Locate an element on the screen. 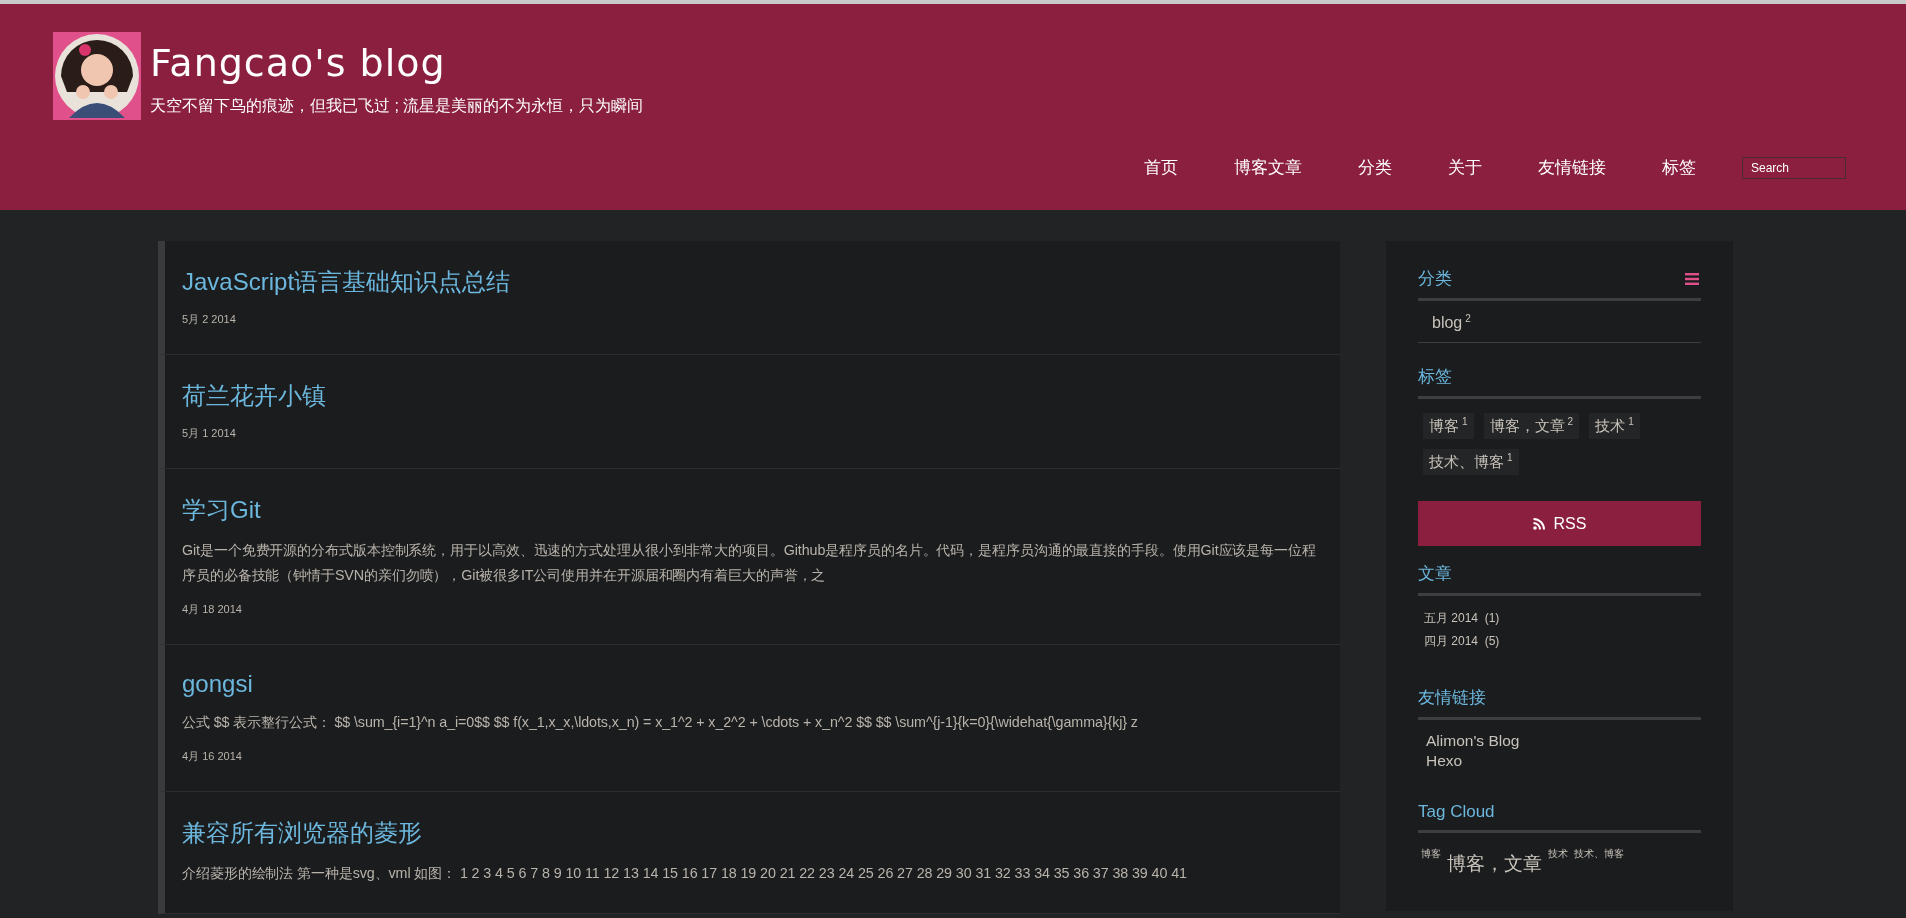 The image size is (1906, 918). nav-link: 关于 is located at coordinates (1465, 167).